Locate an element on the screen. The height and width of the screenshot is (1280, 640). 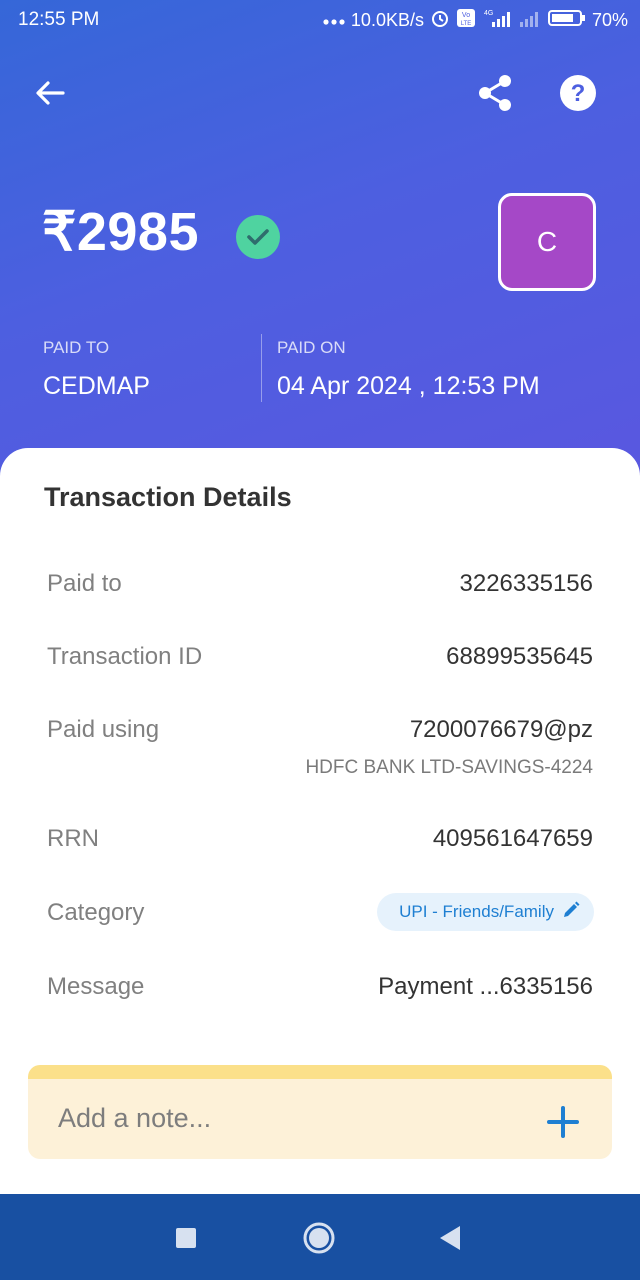
status-icons: 10.0KB/s Vo LTE 4G 70% is located at coordinates (475, 20).